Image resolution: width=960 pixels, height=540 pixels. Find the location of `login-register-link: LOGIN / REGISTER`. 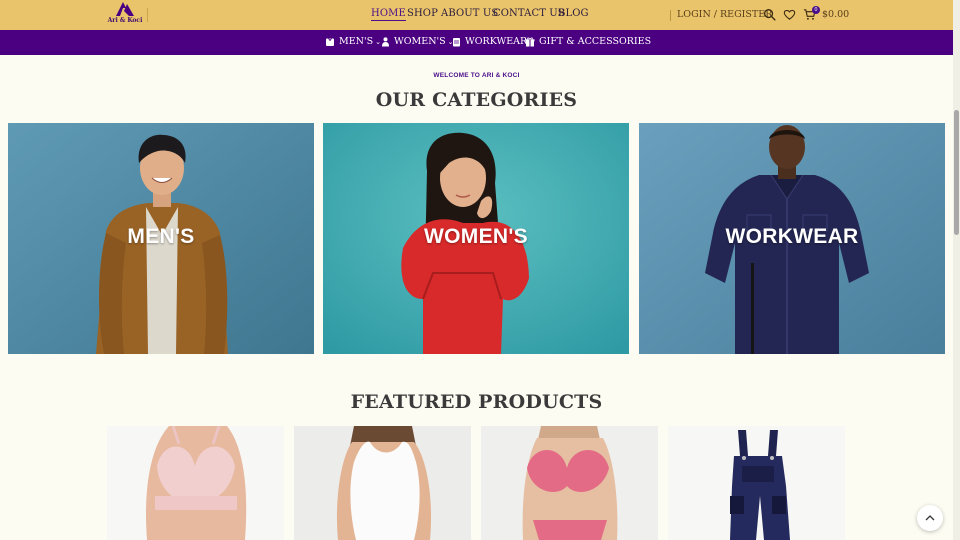

login-register-link: LOGIN / REGISTER is located at coordinates (724, 14).